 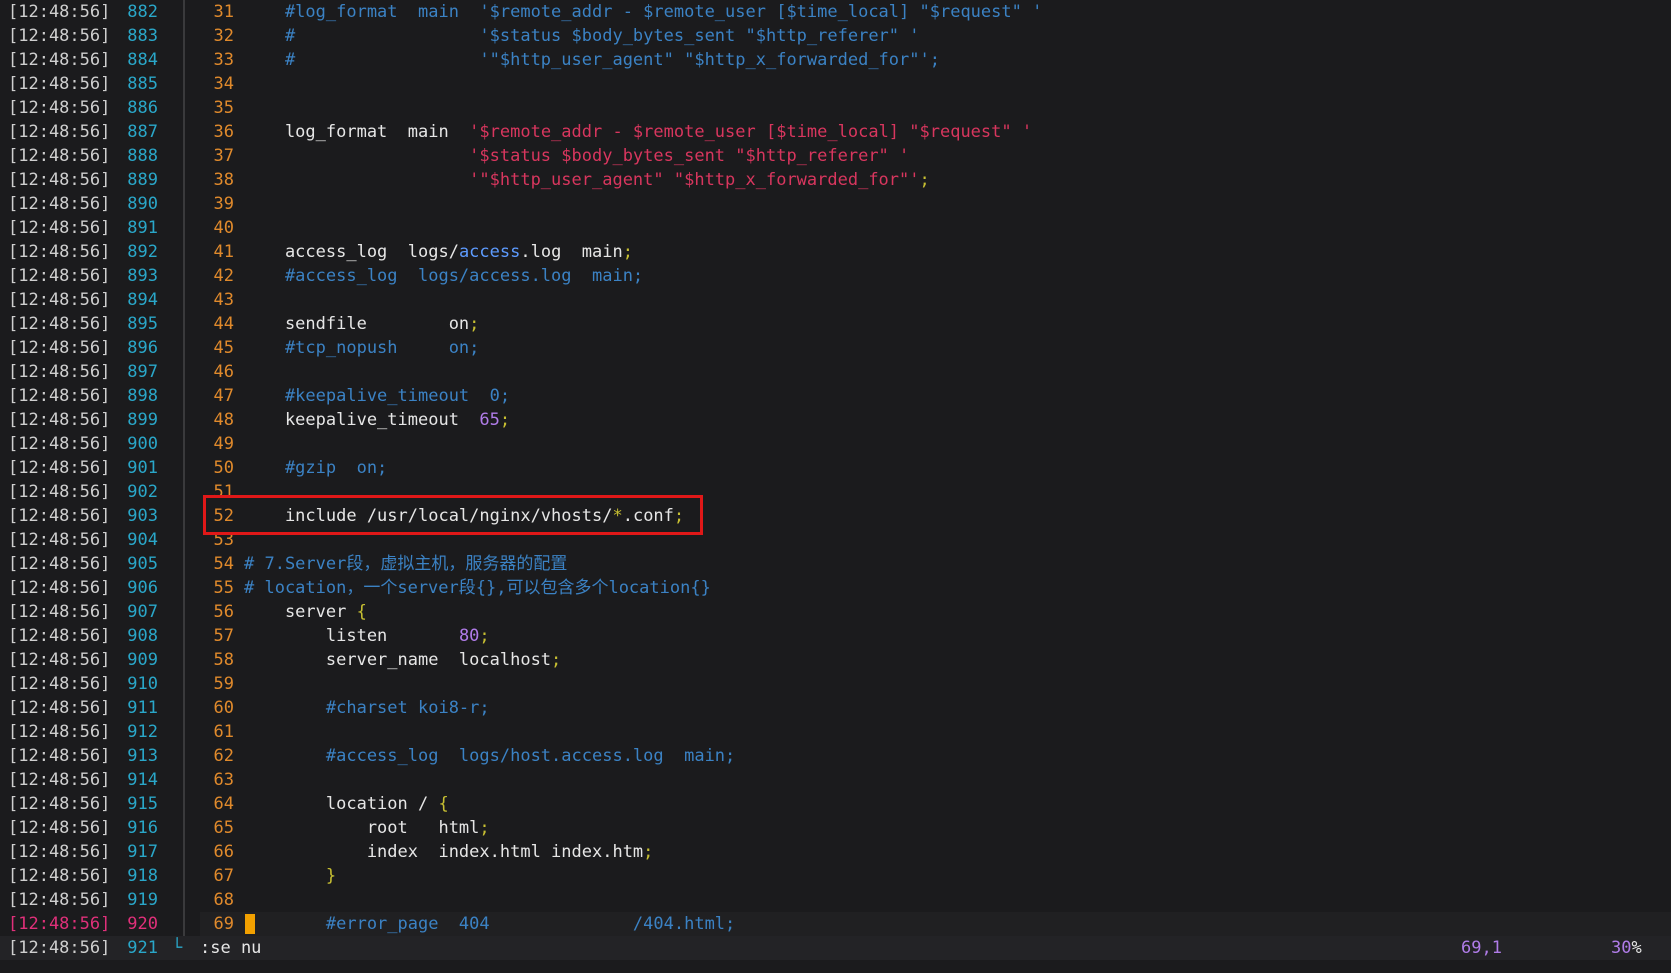 I want to click on terminal-line-number: 904, so click(x=142, y=540).